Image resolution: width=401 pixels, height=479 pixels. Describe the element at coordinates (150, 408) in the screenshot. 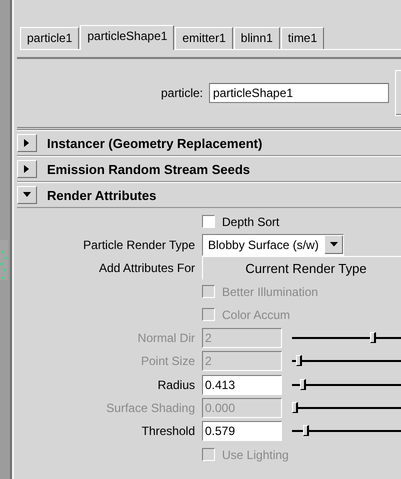

I see `field-label: Surface Shading` at that location.